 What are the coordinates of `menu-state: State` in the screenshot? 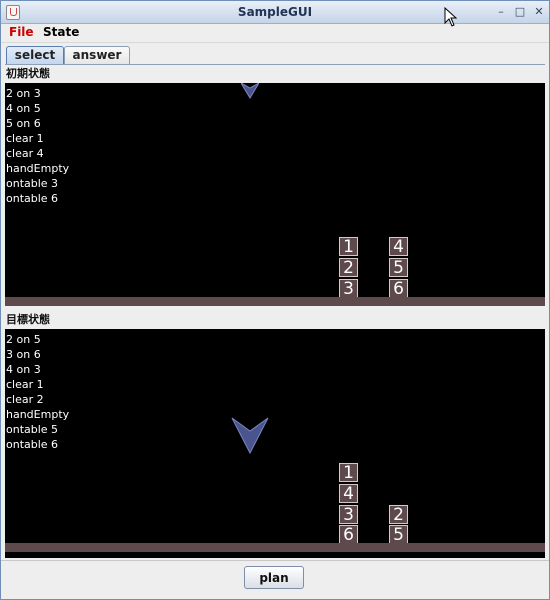 It's located at (61, 32).